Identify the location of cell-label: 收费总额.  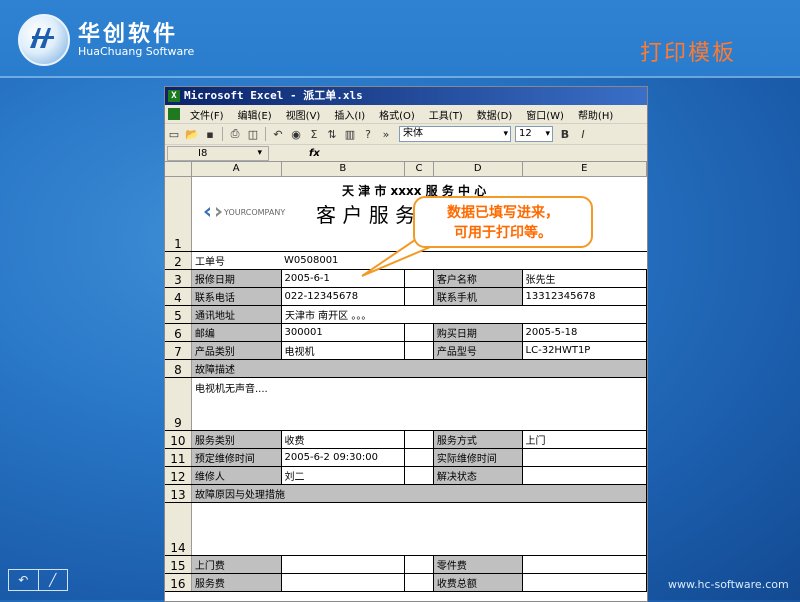
(478, 582).